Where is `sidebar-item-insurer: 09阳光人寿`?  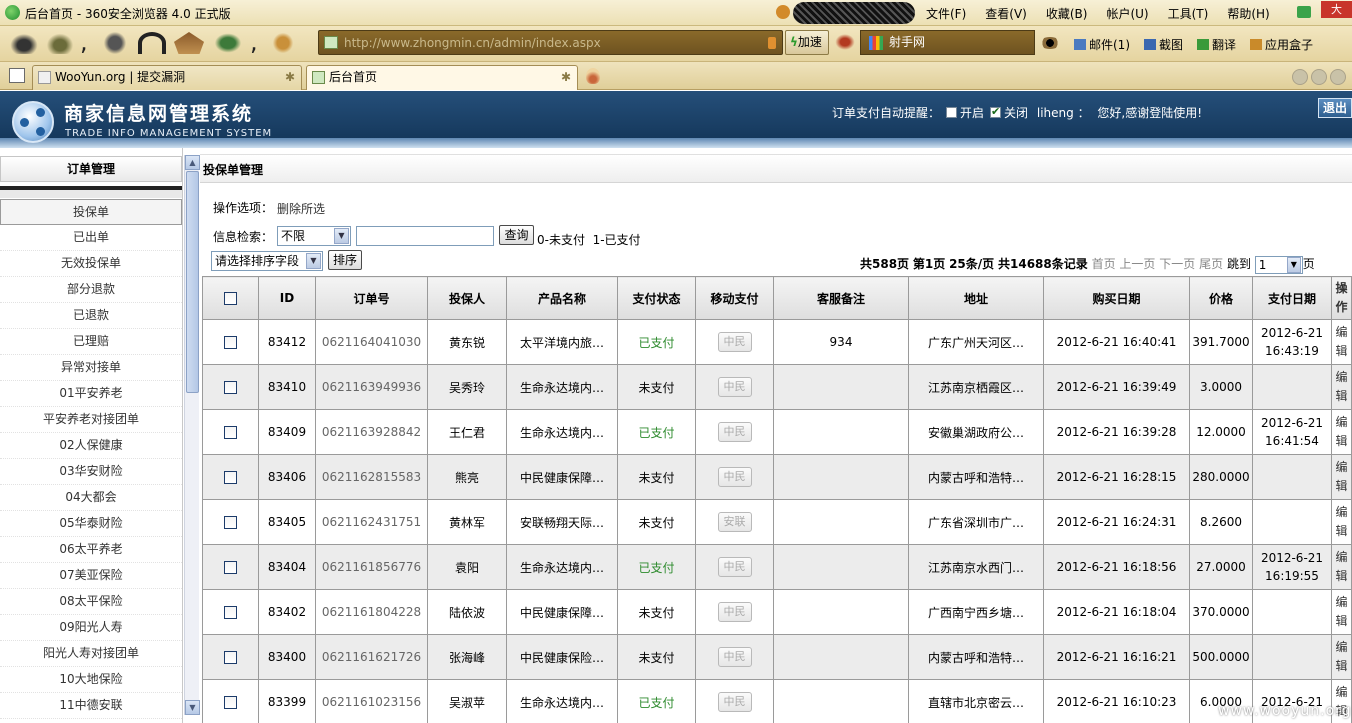 sidebar-item-insurer: 09阳光人寿 is located at coordinates (91, 628).